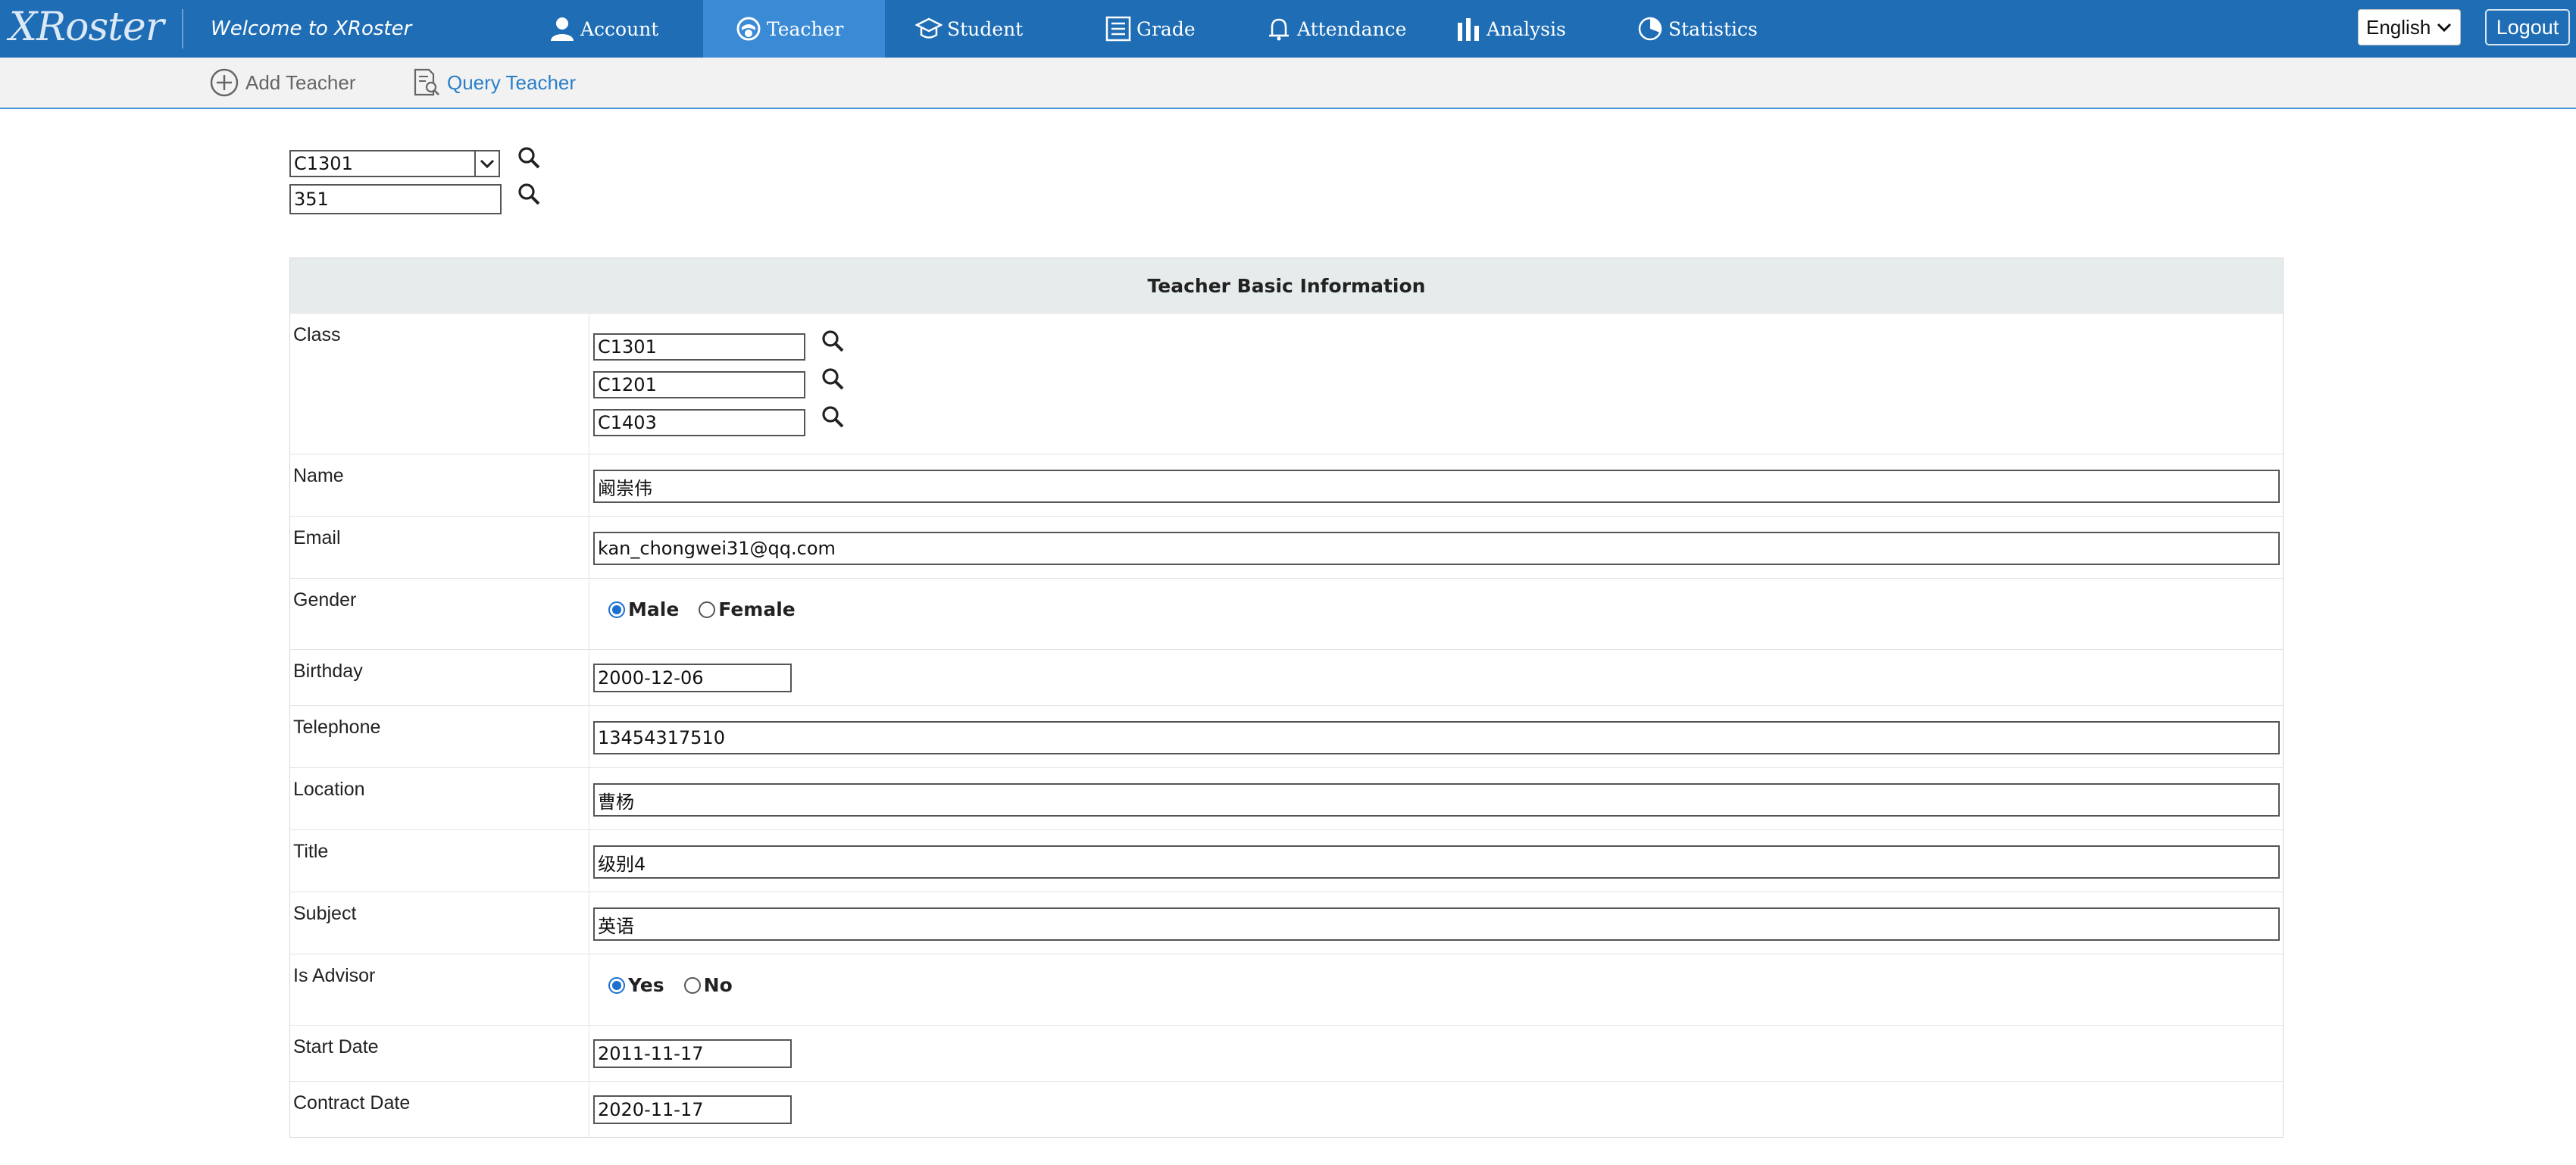  Describe the element at coordinates (661, 737) in the screenshot. I see `telephone-value: 13454317510` at that location.